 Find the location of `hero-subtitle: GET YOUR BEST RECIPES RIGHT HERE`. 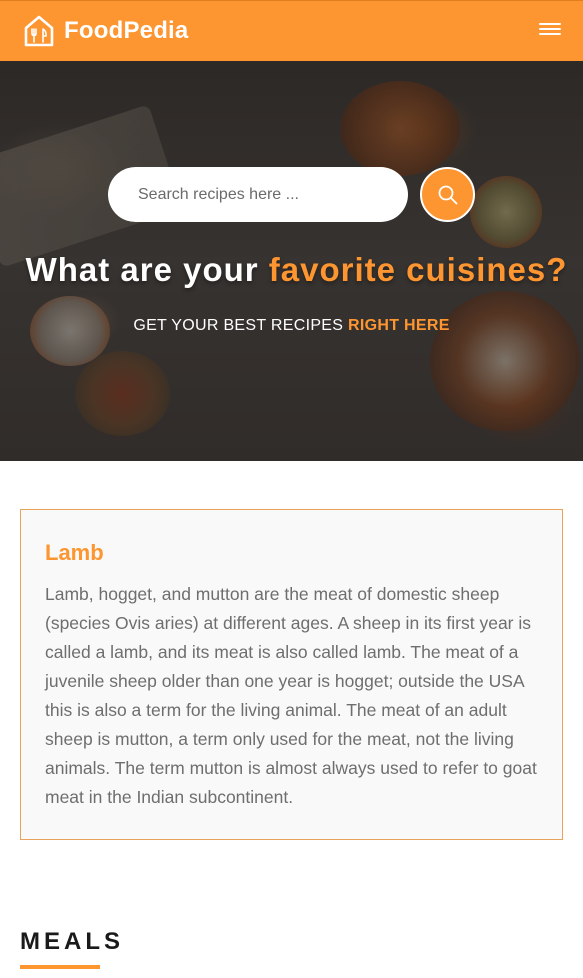

hero-subtitle: GET YOUR BEST RECIPES RIGHT HERE is located at coordinates (291, 326).